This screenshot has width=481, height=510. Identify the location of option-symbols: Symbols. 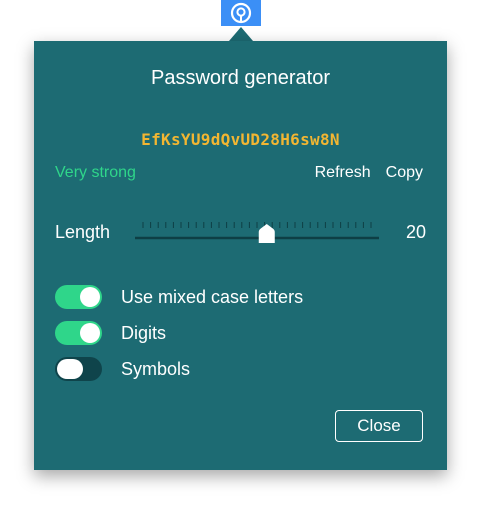
(179, 369).